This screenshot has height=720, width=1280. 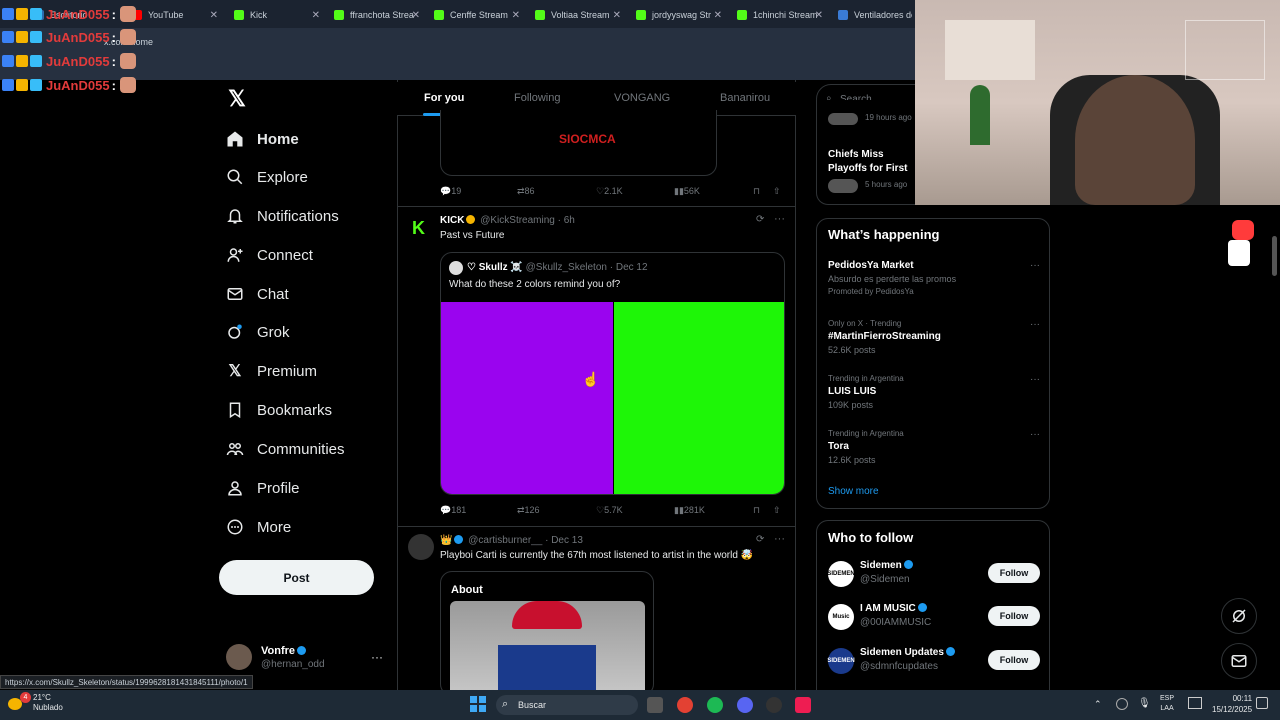 What do you see at coordinates (528, 510) in the screenshot?
I see `repost-button: ⇄ 126` at bounding box center [528, 510].